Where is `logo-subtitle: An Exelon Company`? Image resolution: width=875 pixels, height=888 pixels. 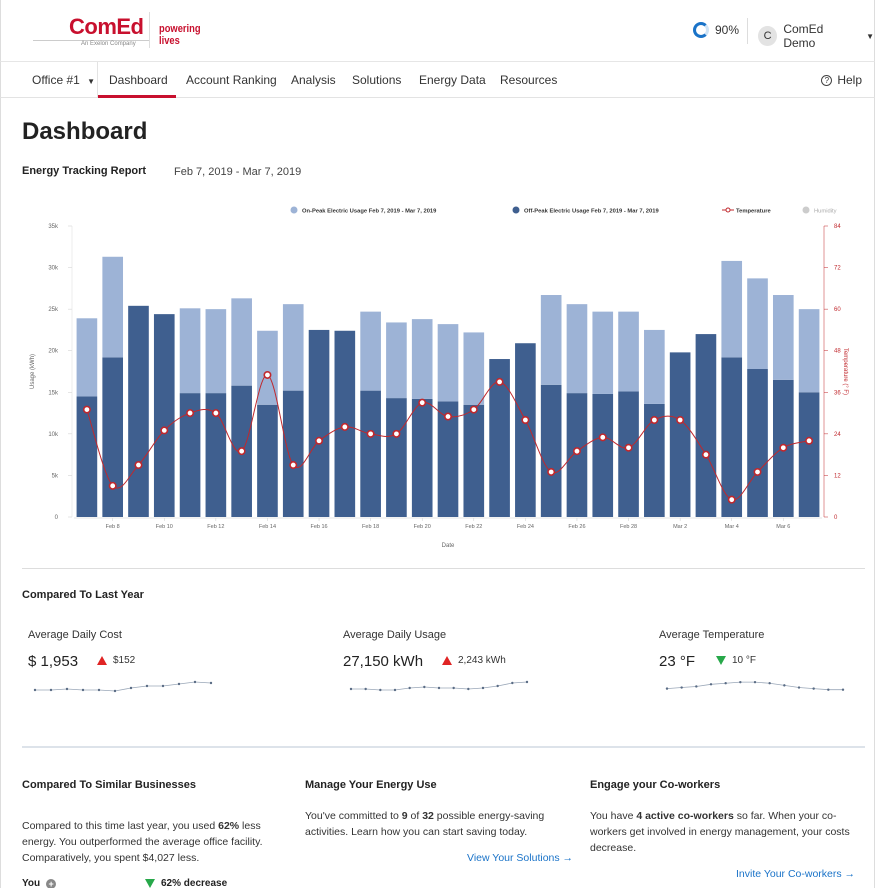
logo-subtitle: An Exelon Company is located at coordinates (108, 44).